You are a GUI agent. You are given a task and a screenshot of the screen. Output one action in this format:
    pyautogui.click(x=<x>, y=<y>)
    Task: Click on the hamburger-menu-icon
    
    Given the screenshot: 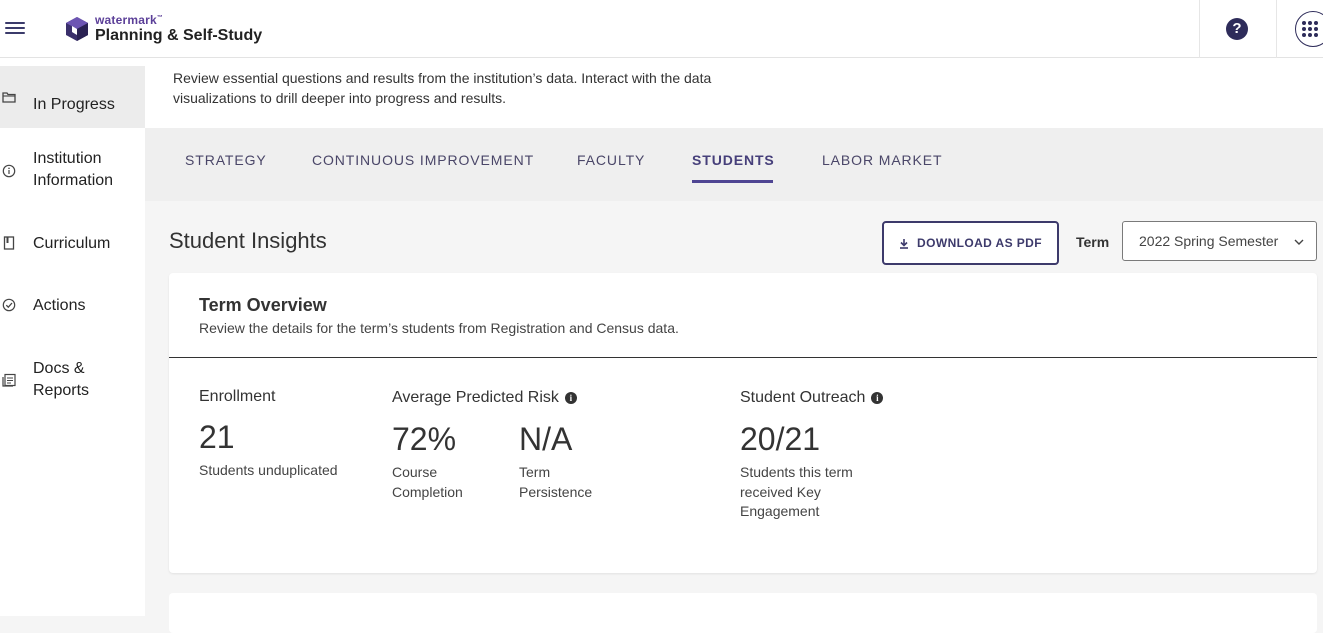 What is the action you would take?
    pyautogui.click(x=15, y=28)
    